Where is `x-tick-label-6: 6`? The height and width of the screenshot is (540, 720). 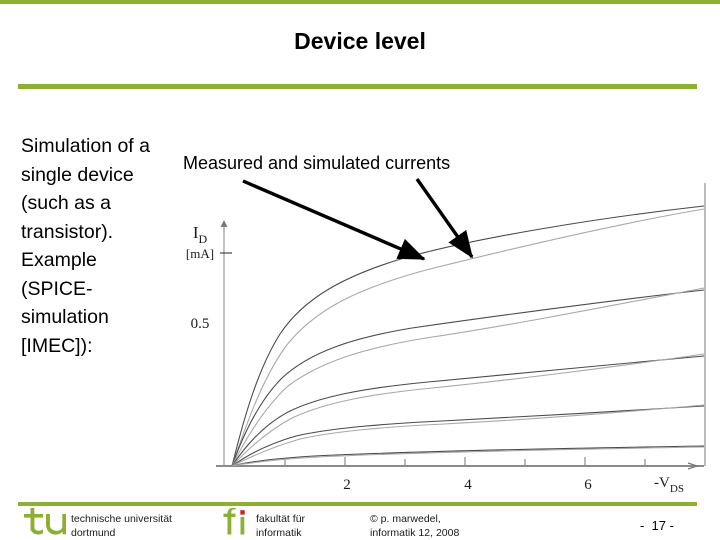 x-tick-label-6: 6 is located at coordinates (588, 485).